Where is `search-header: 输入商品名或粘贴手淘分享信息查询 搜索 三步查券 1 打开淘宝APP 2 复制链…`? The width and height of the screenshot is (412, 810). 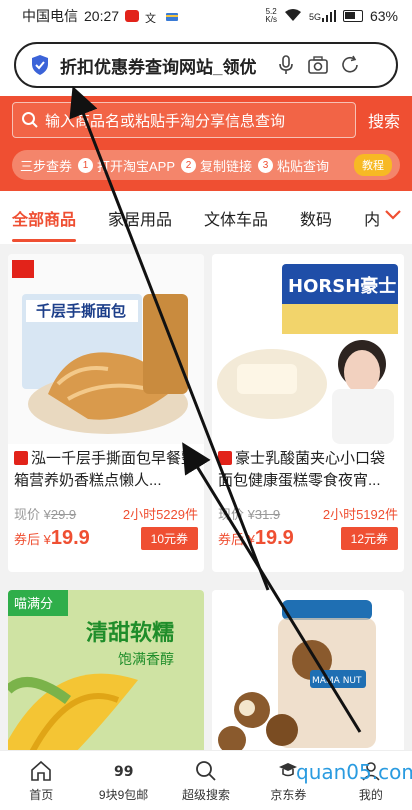
search-header: 输入商品名或粘贴手淘分享信息查询 搜索 三步查券 1 打开淘宝APP 2 复制链… is located at coordinates (206, 143).